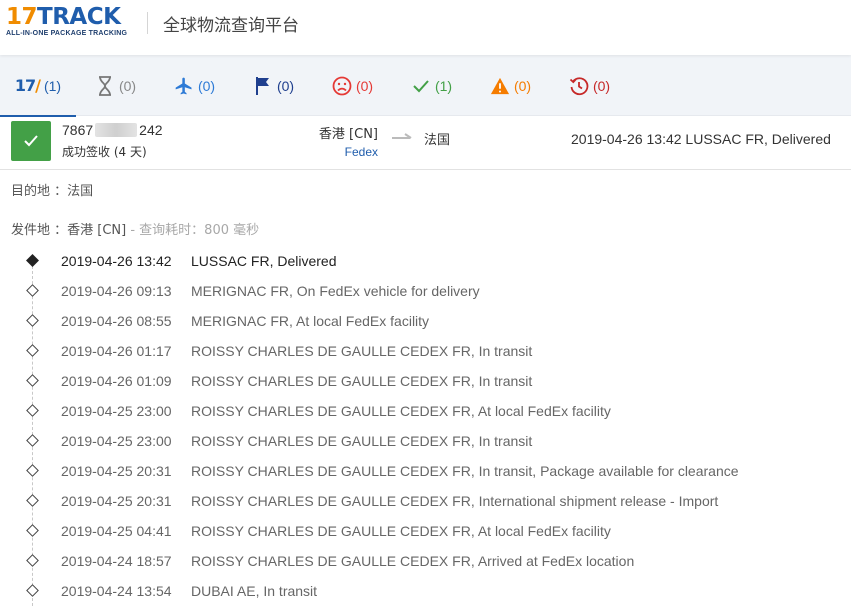 This screenshot has width=851, height=606. Describe the element at coordinates (116, 291) in the screenshot. I see `event-time: 2019-04-26 09:13` at that location.